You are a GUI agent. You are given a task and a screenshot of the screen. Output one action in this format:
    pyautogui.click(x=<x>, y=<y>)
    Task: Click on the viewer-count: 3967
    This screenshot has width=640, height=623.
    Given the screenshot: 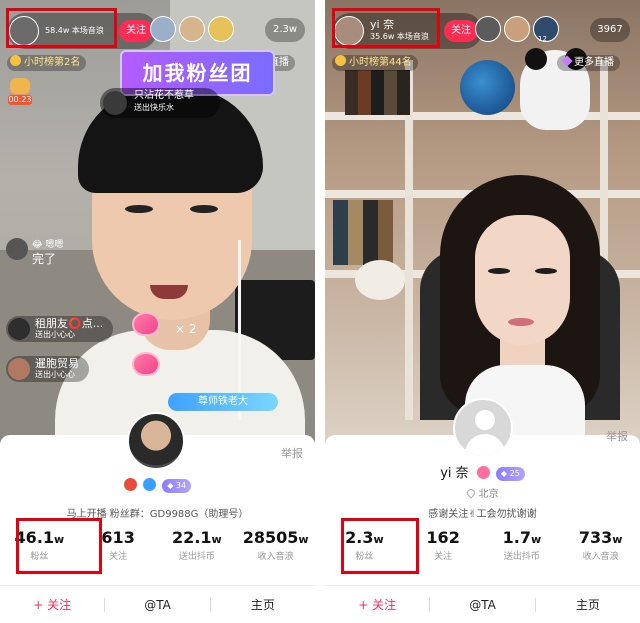 What is the action you would take?
    pyautogui.click(x=610, y=30)
    